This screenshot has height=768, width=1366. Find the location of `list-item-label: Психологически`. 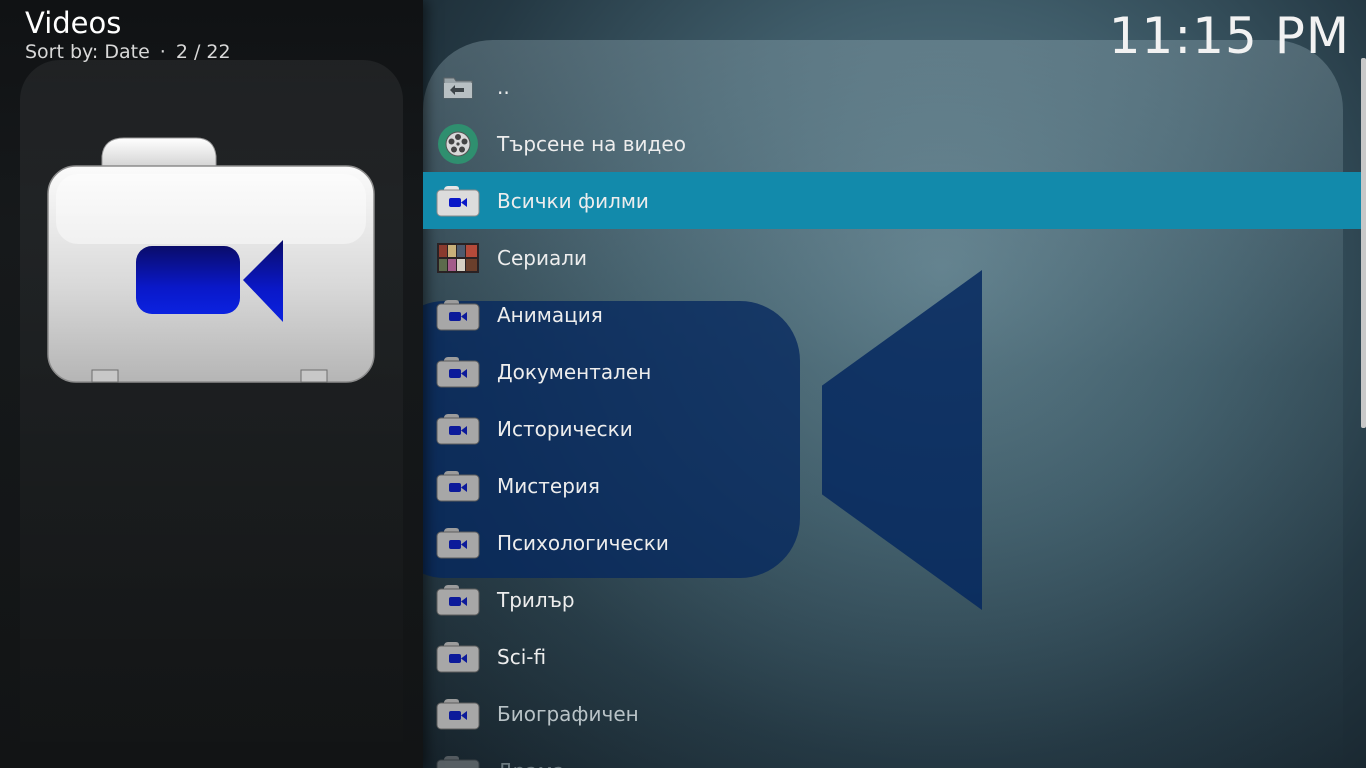

list-item-label: Психологически is located at coordinates (583, 542).